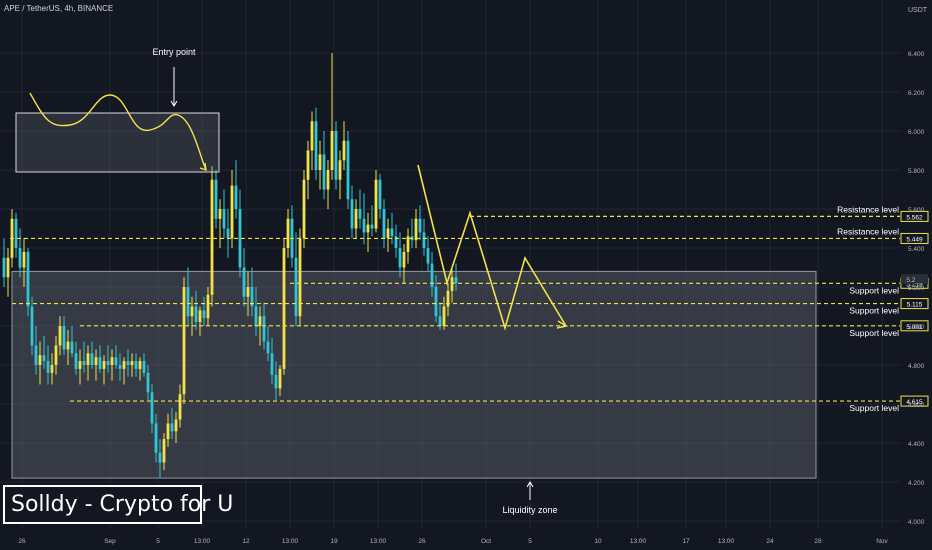 The width and height of the screenshot is (932, 550). Describe the element at coordinates (916, 288) in the screenshot. I see `price-tick-label: 5.200` at that location.